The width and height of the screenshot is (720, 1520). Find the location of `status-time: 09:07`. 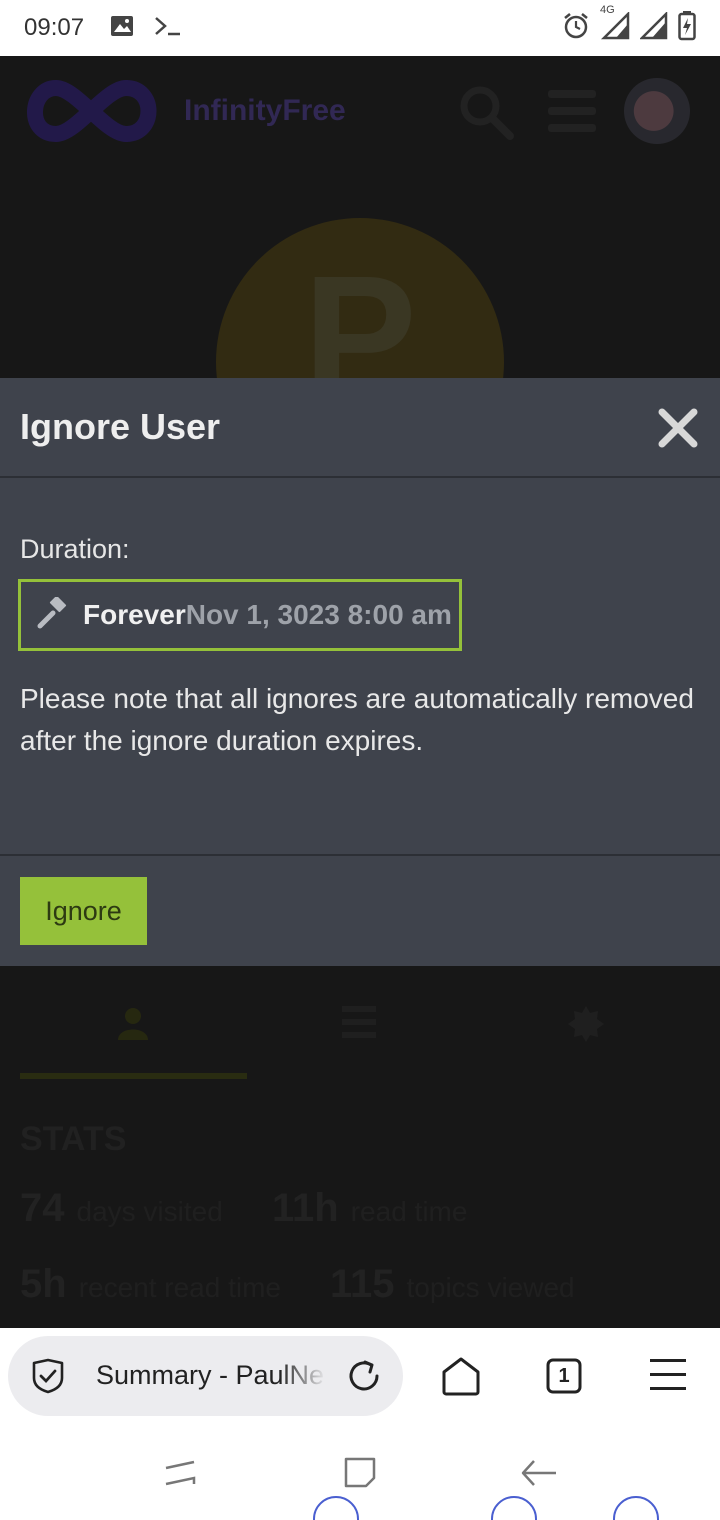

status-time: 09:07 is located at coordinates (54, 27).